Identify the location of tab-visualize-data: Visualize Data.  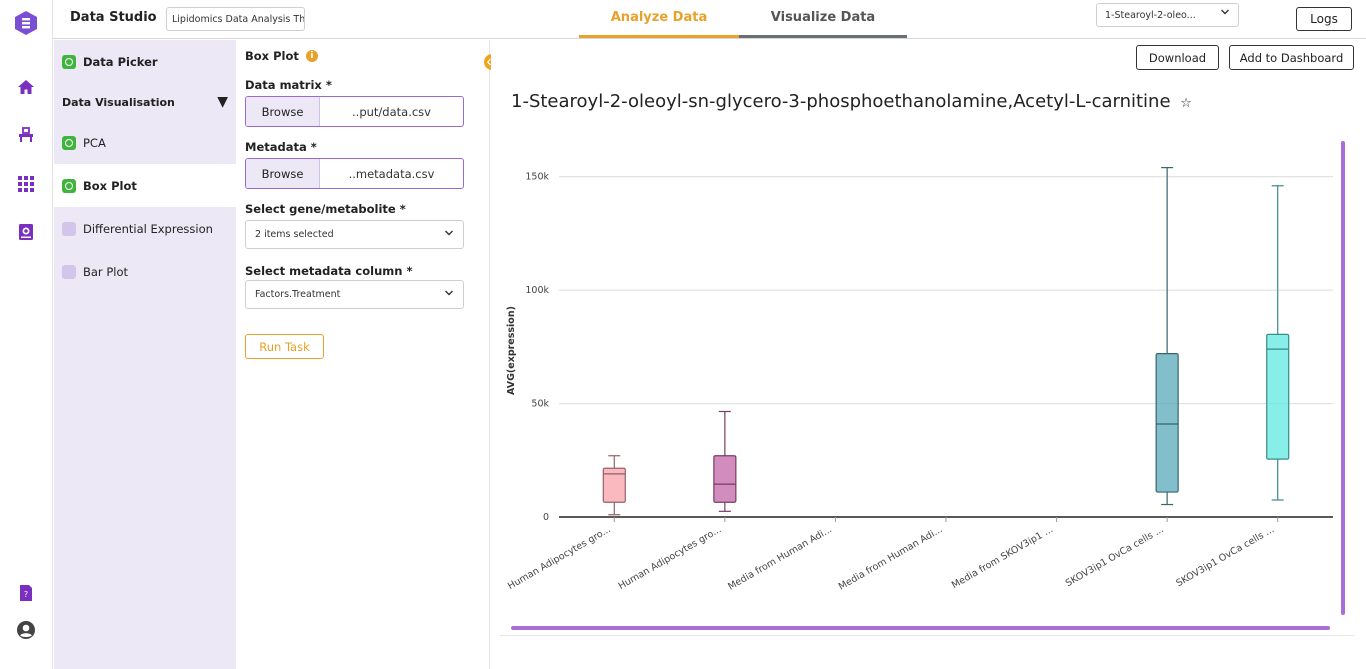
(823, 19).